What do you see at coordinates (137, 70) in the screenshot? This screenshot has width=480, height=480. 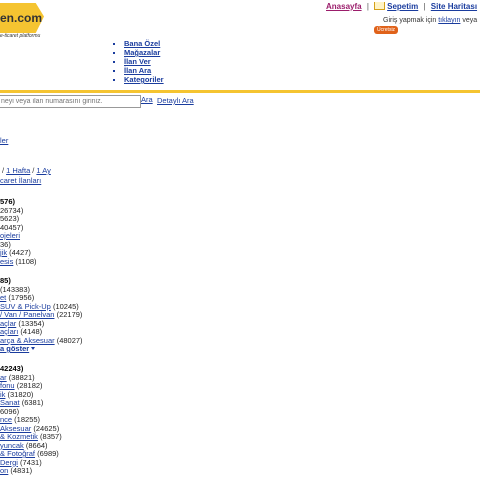 I see `menu-link: İlan Ara` at bounding box center [137, 70].